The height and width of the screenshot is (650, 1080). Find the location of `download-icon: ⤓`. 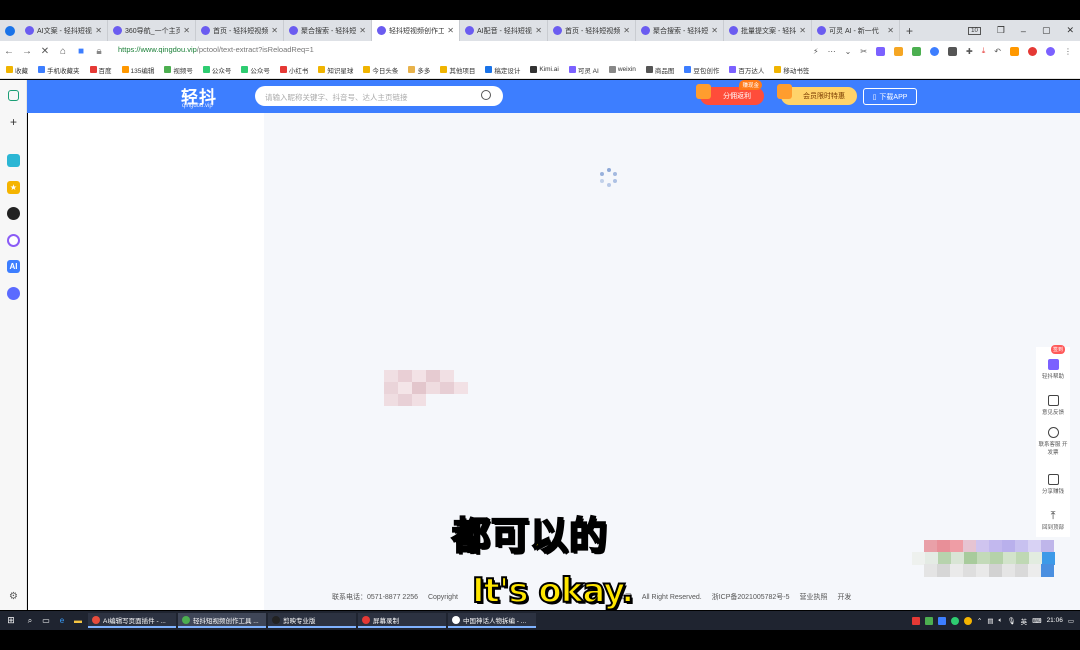

download-icon: ⤓ is located at coordinates (984, 51).